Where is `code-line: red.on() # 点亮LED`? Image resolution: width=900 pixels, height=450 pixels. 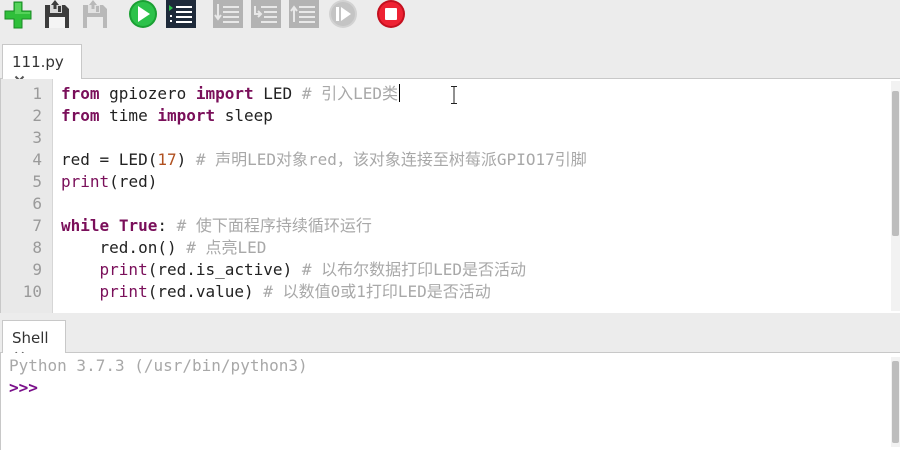
code-line: red.on() # 点亮LED is located at coordinates (164, 248).